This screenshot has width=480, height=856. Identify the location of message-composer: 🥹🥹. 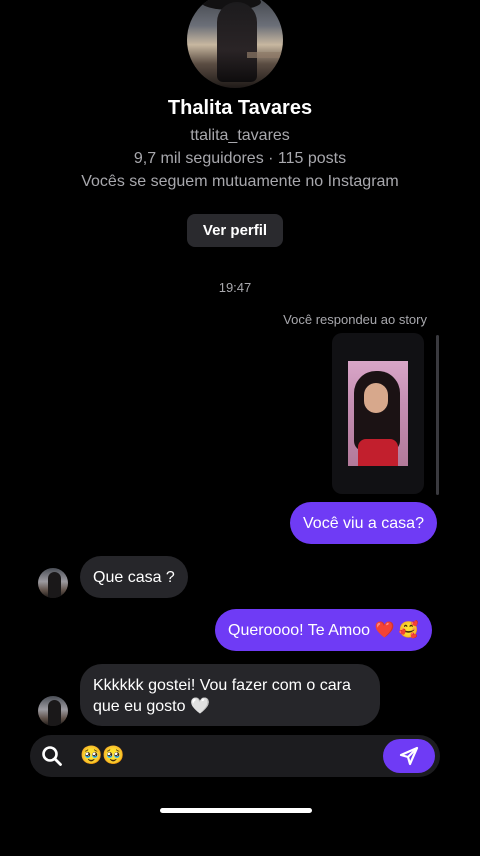
(235, 756).